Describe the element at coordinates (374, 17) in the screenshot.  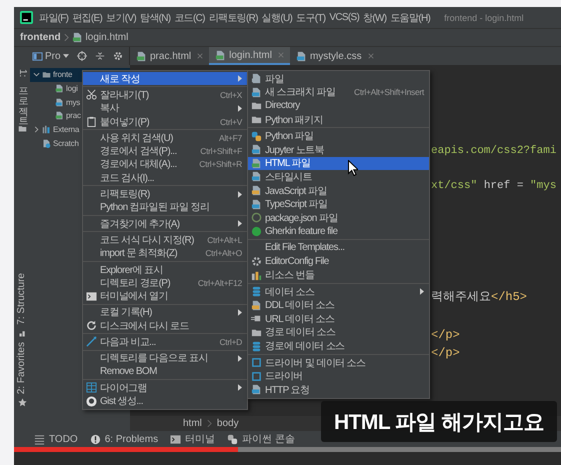
I see `menu-bar-item: 창(W)` at that location.